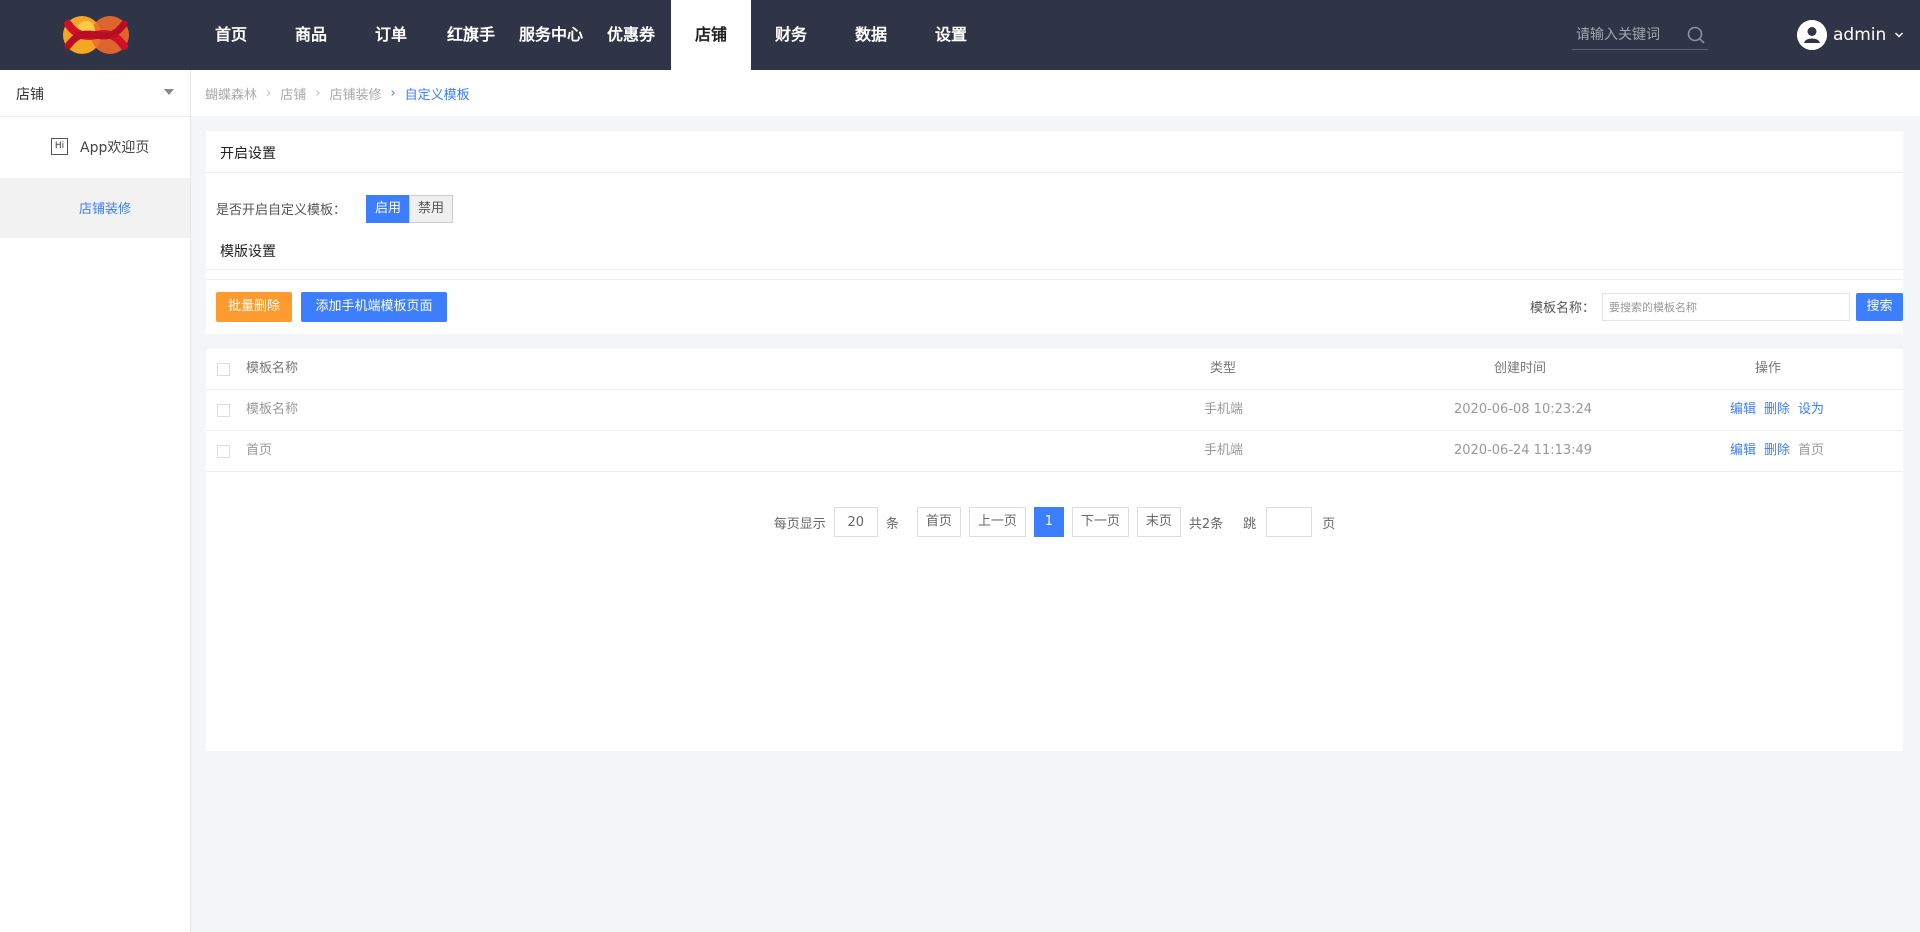  What do you see at coordinates (248, 252) in the screenshot?
I see `template-settings-title: 模版设置` at bounding box center [248, 252].